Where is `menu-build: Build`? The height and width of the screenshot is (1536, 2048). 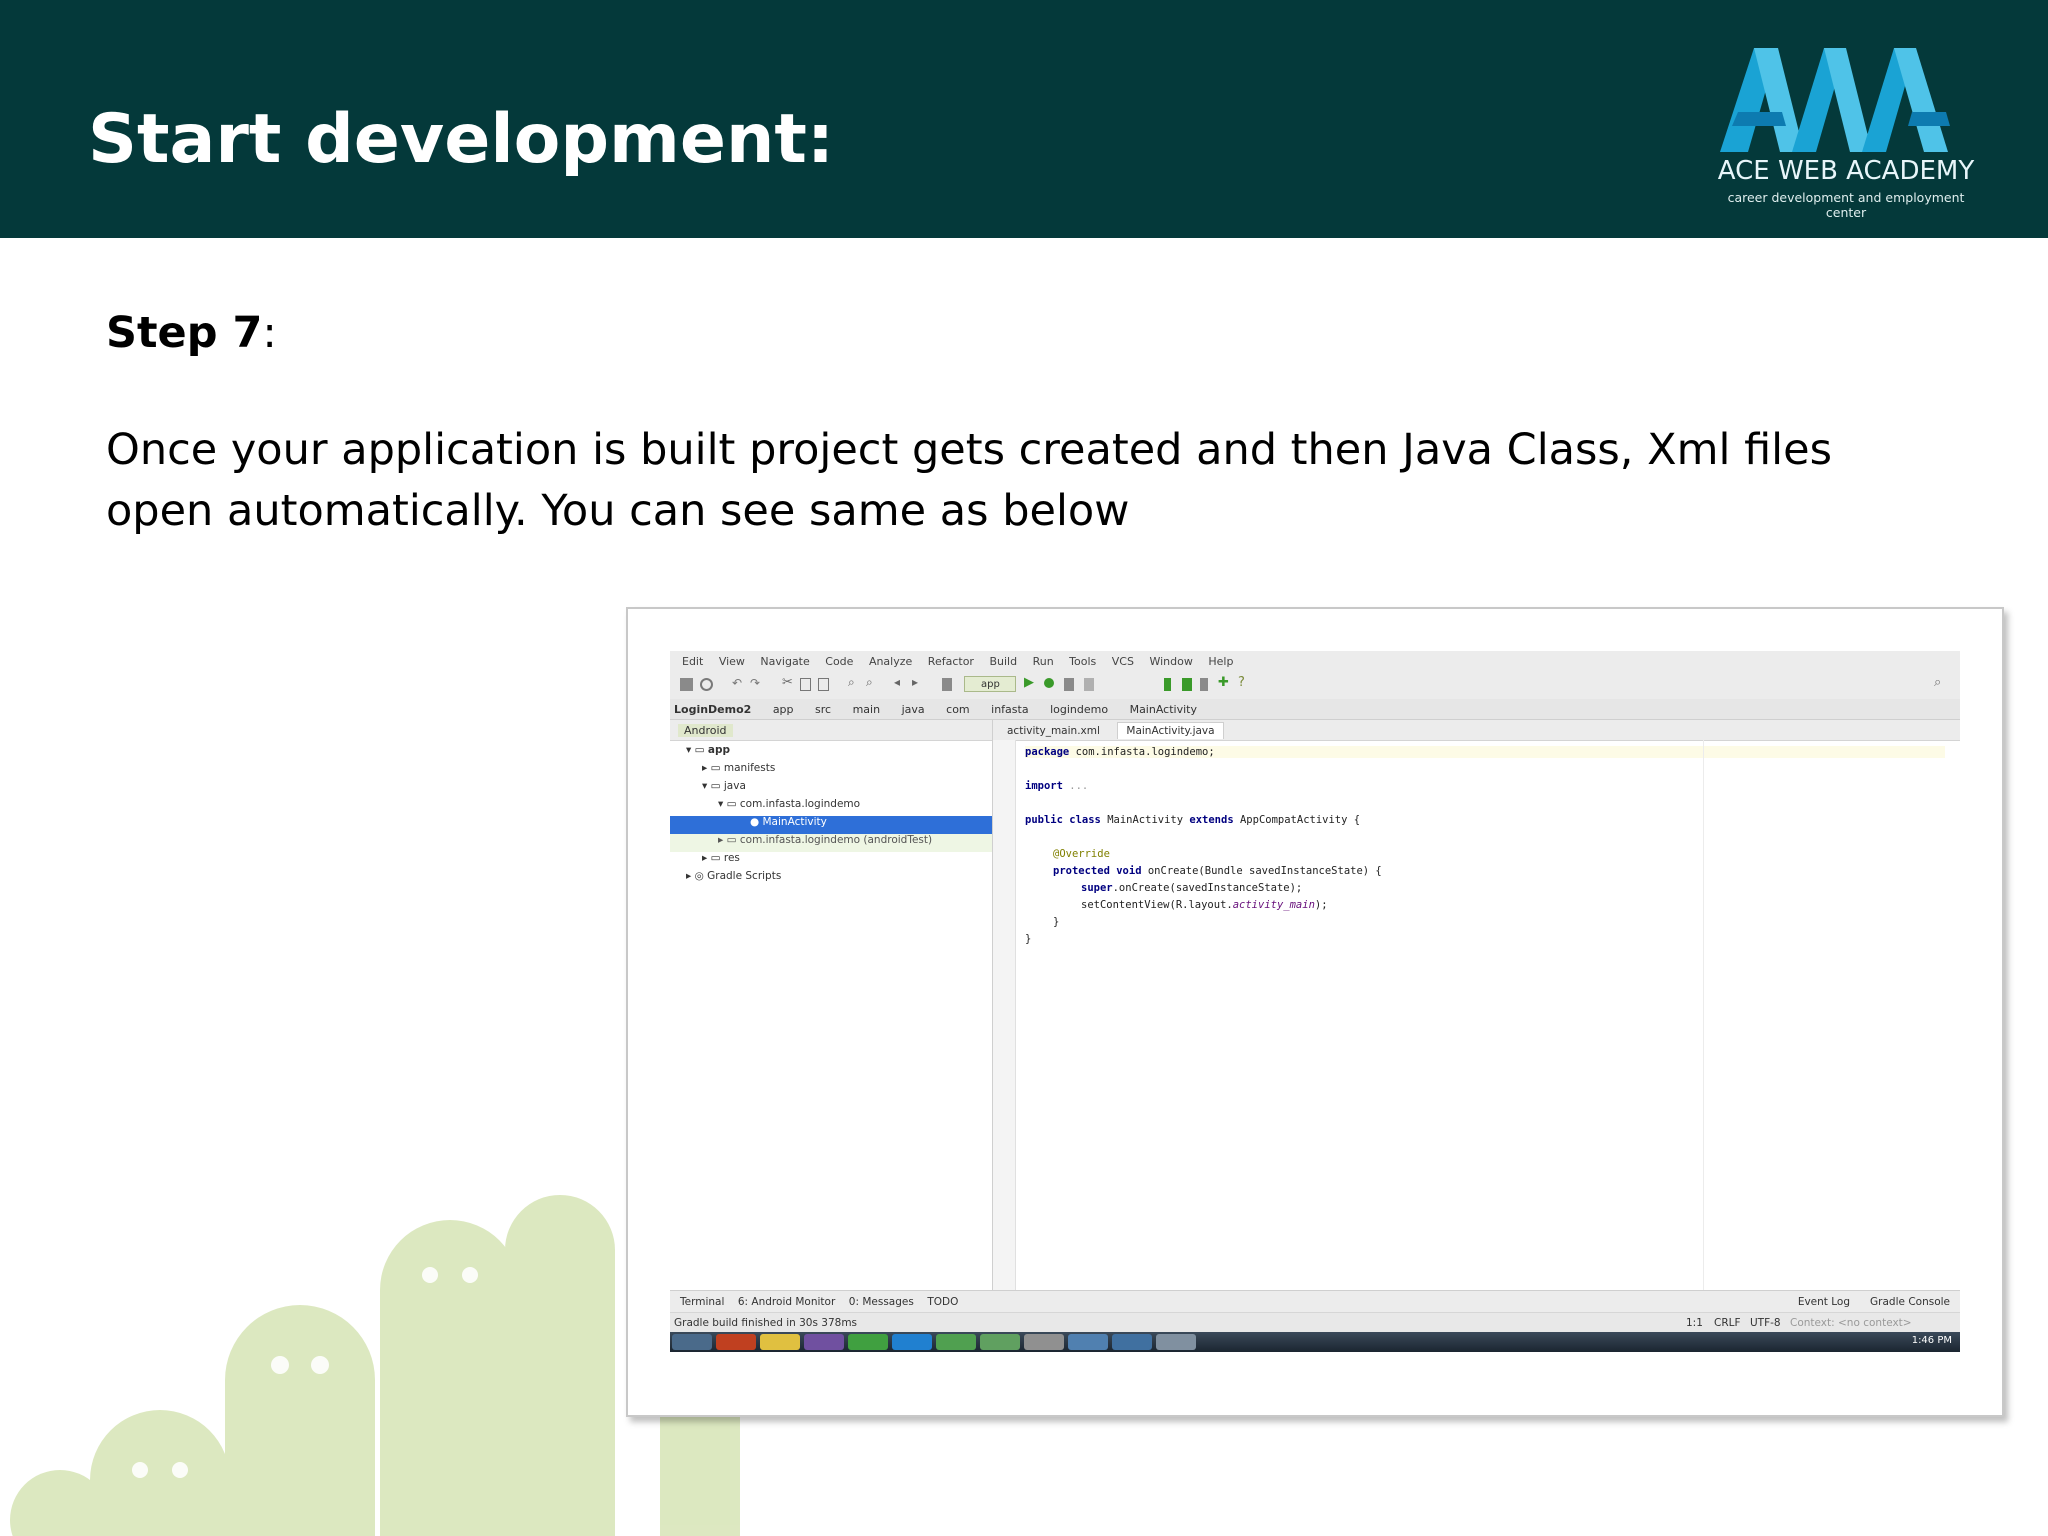
menu-build: Build is located at coordinates (1003, 661).